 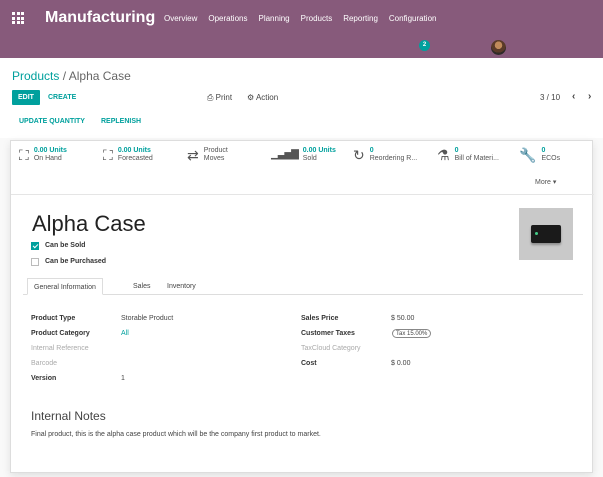 I want to click on user-avatar, so click(x=498, y=47).